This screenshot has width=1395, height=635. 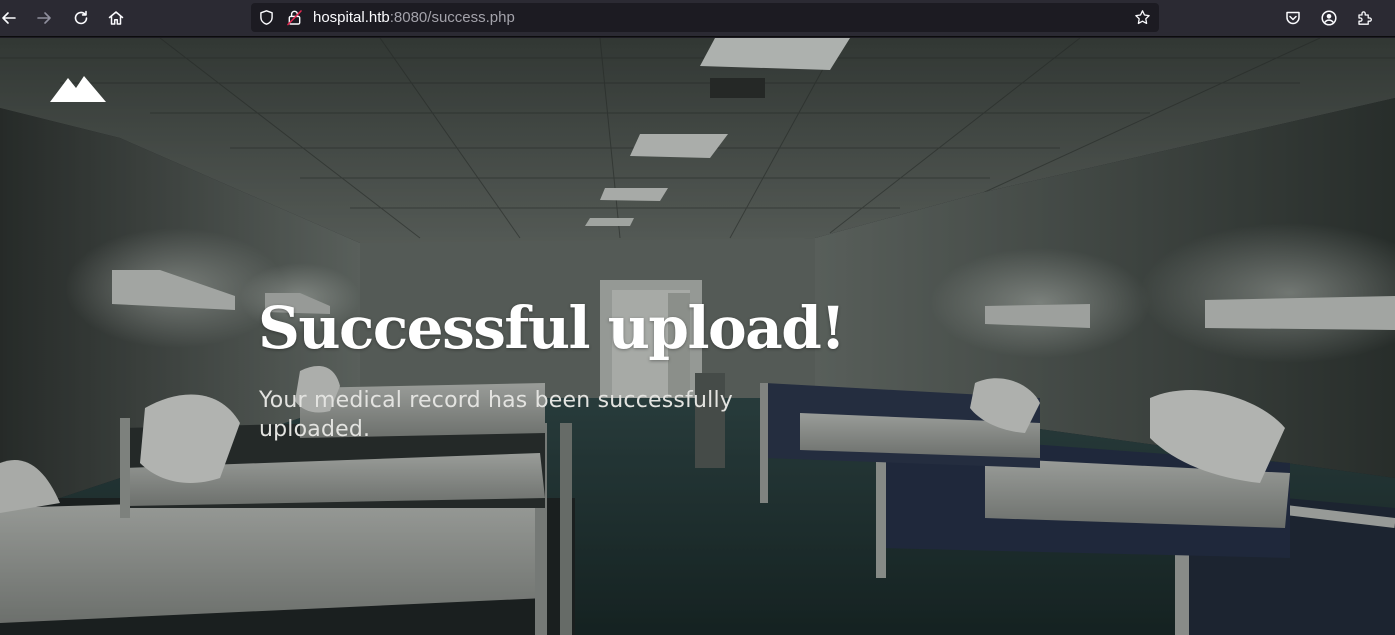 What do you see at coordinates (552, 328) in the screenshot?
I see `page-title: Successful upload!` at bounding box center [552, 328].